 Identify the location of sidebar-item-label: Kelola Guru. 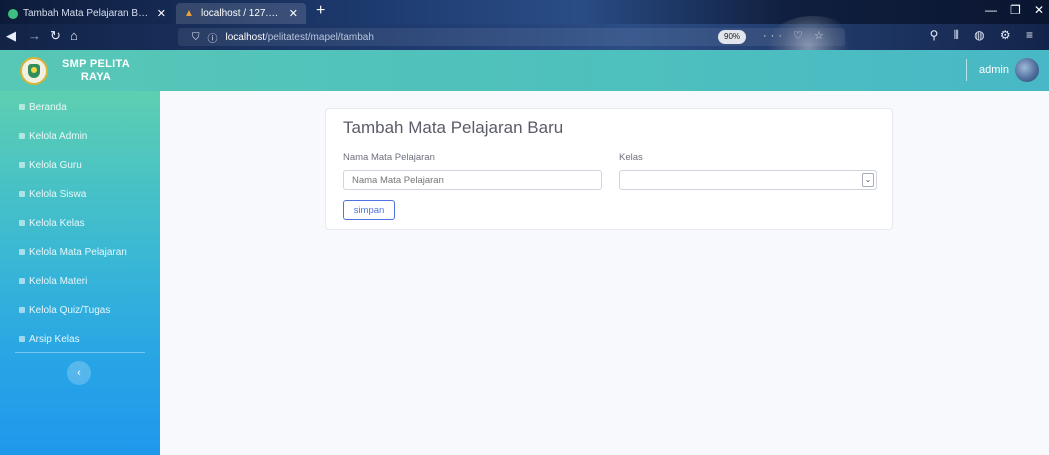
(55, 165).